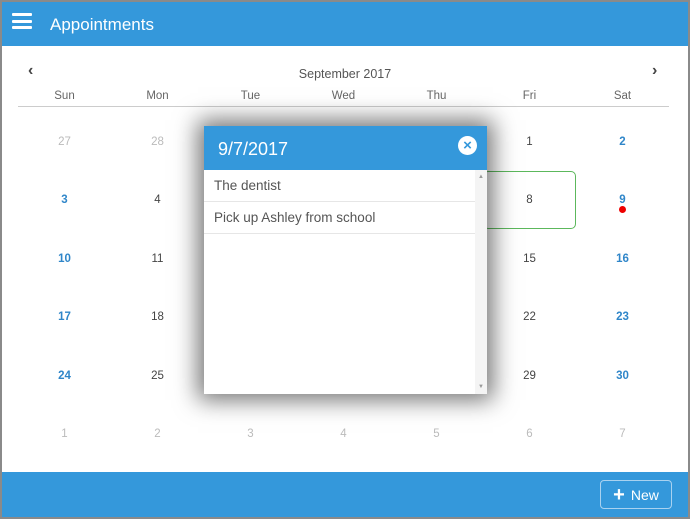  I want to click on day-cell: 28, so click(157, 142).